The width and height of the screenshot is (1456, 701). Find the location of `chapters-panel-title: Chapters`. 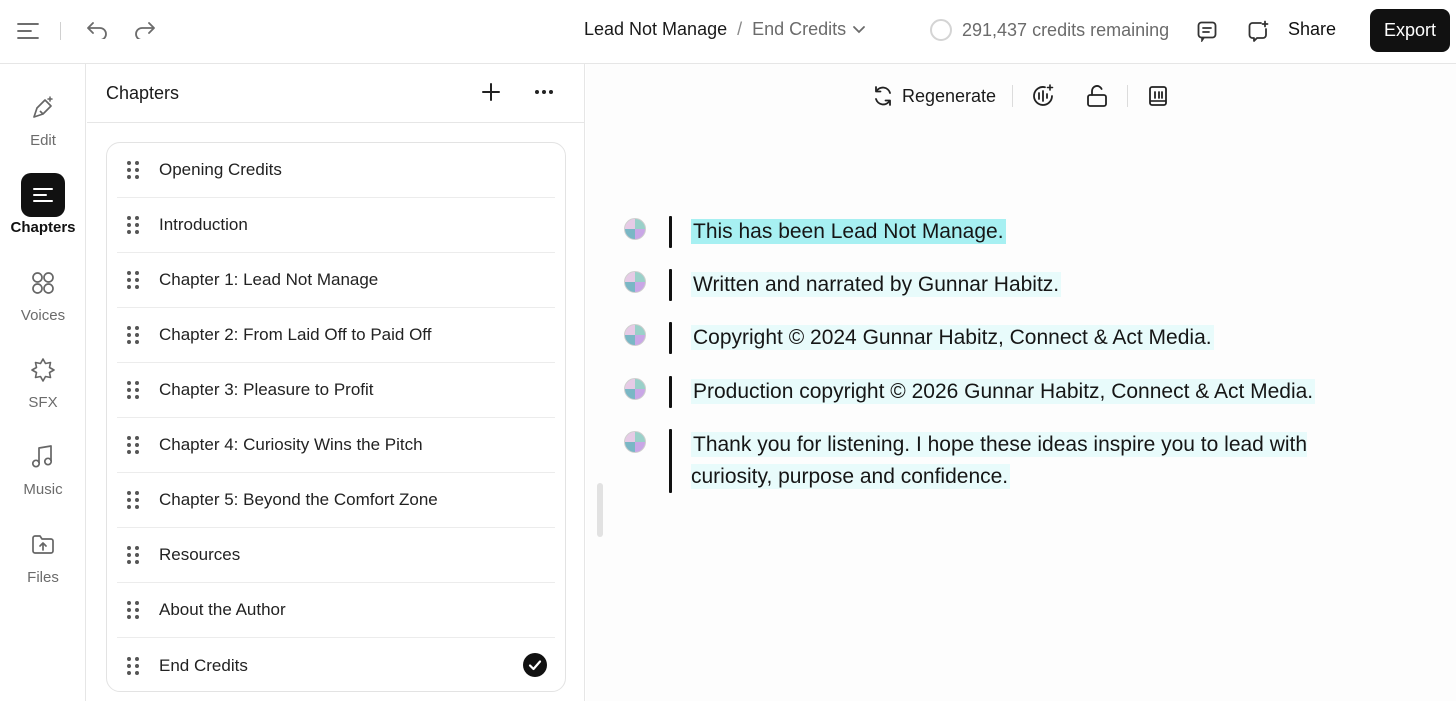

chapters-panel-title: Chapters is located at coordinates (143, 93).